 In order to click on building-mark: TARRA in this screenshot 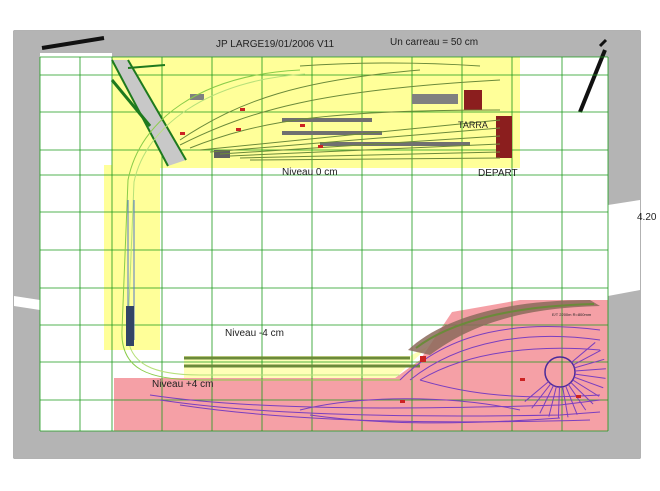, I will do `click(473, 125)`.